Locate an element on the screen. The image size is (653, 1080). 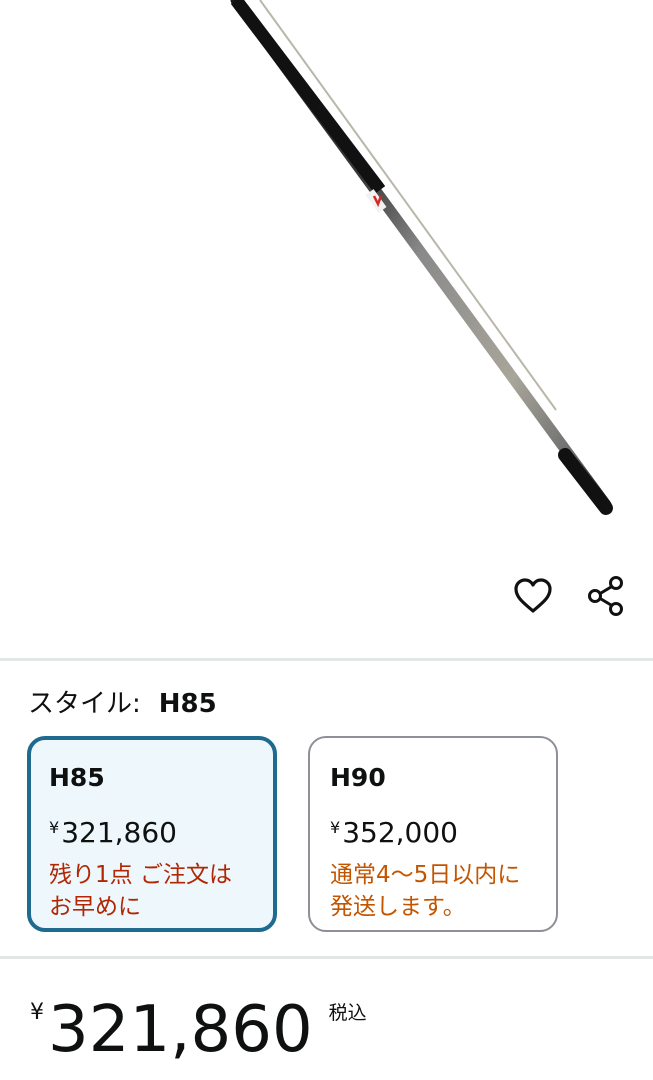
style-option-name: H85 is located at coordinates (77, 777).